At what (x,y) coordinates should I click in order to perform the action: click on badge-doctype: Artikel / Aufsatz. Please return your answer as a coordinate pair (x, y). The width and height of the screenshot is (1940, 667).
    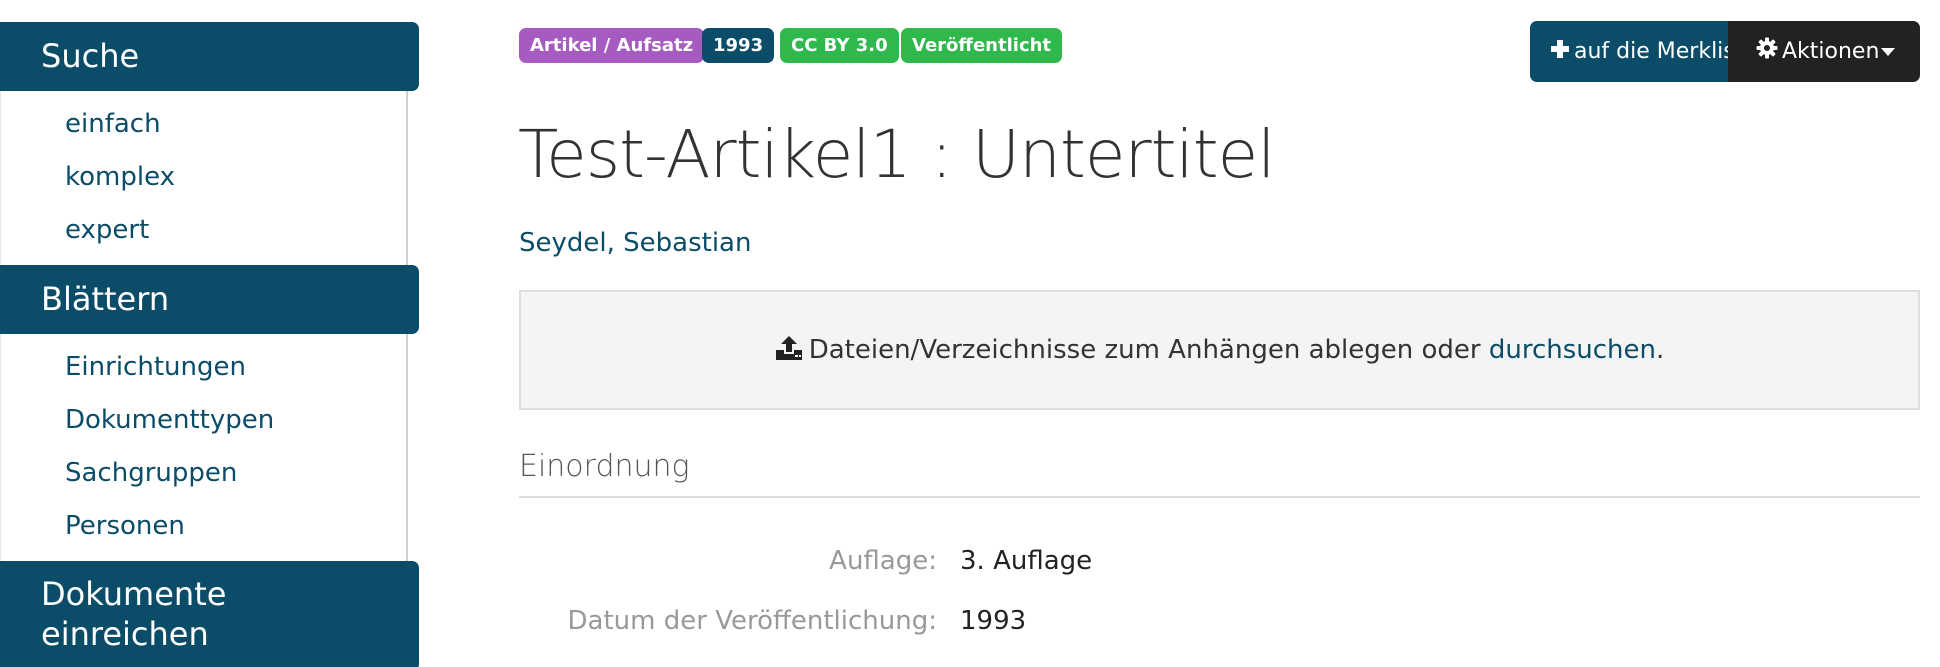
    Looking at the image, I should click on (612, 45).